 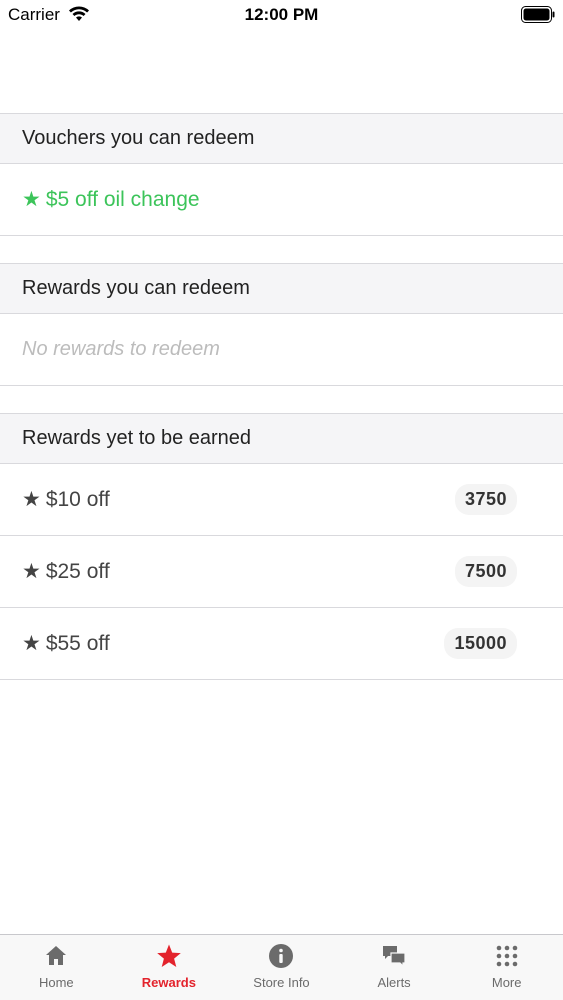 What do you see at coordinates (394, 982) in the screenshot?
I see `tab-label: Alerts` at bounding box center [394, 982].